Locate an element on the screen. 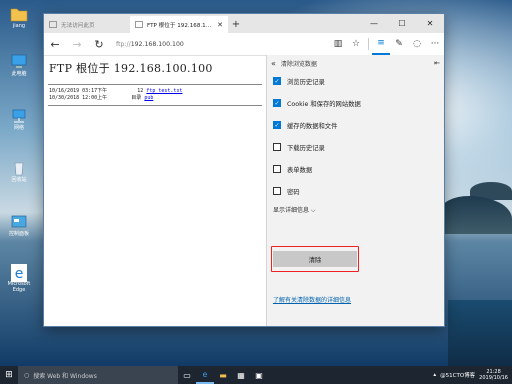 The height and width of the screenshot is (384, 512). svg-text: e is located at coordinates (19, 274).